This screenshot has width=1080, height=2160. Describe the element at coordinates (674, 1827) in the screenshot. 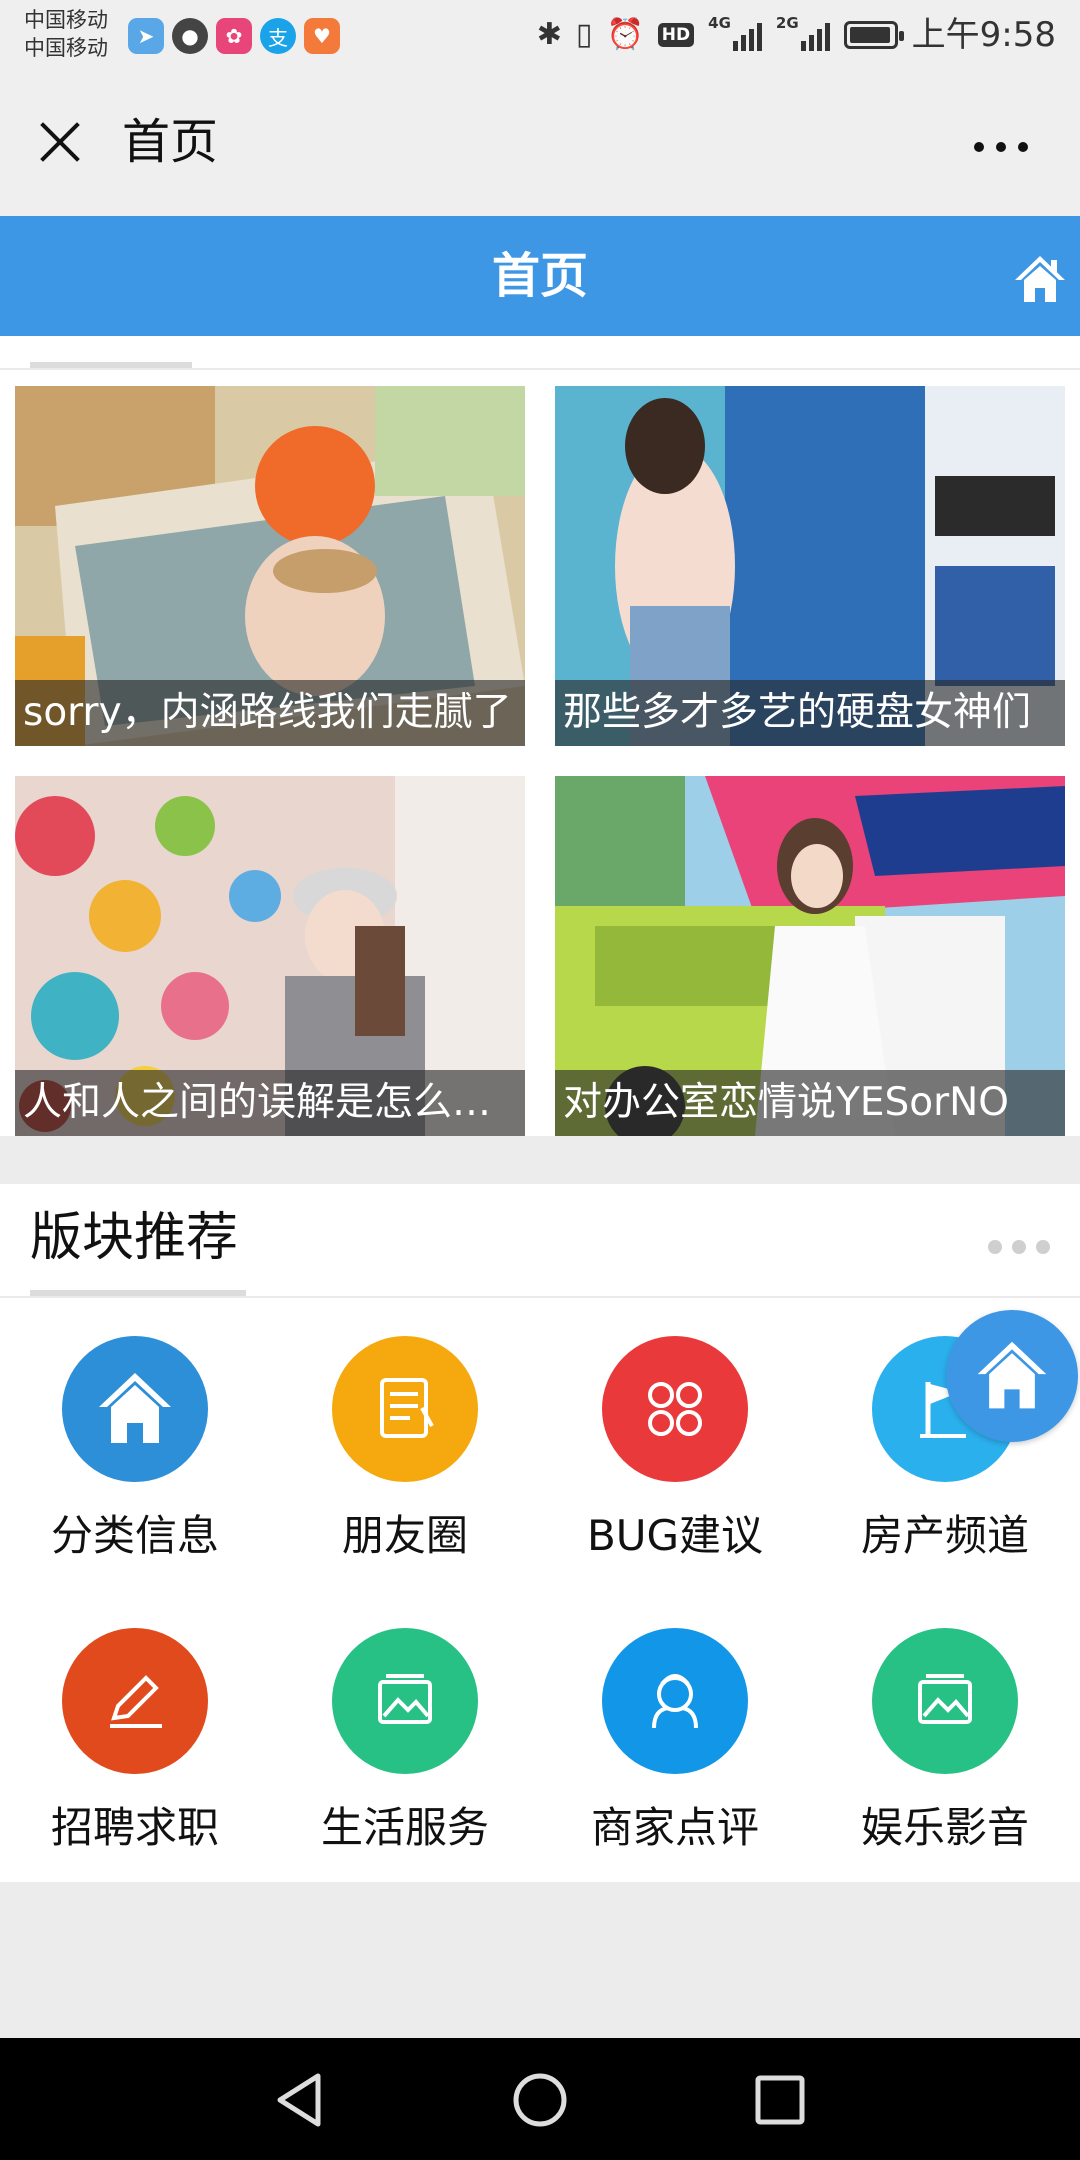

I see `category-label: 商家点评` at that location.